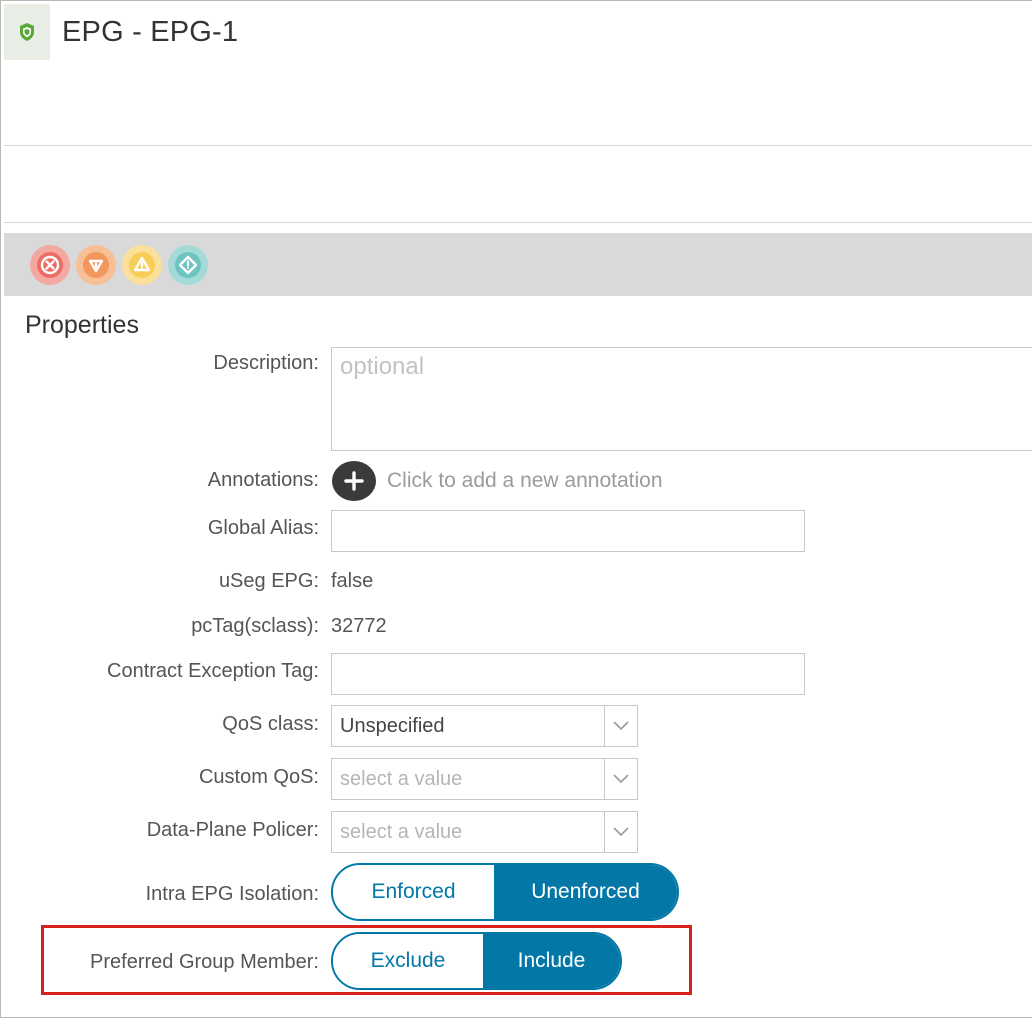  I want to click on properties-heading: Properties, so click(82, 325).